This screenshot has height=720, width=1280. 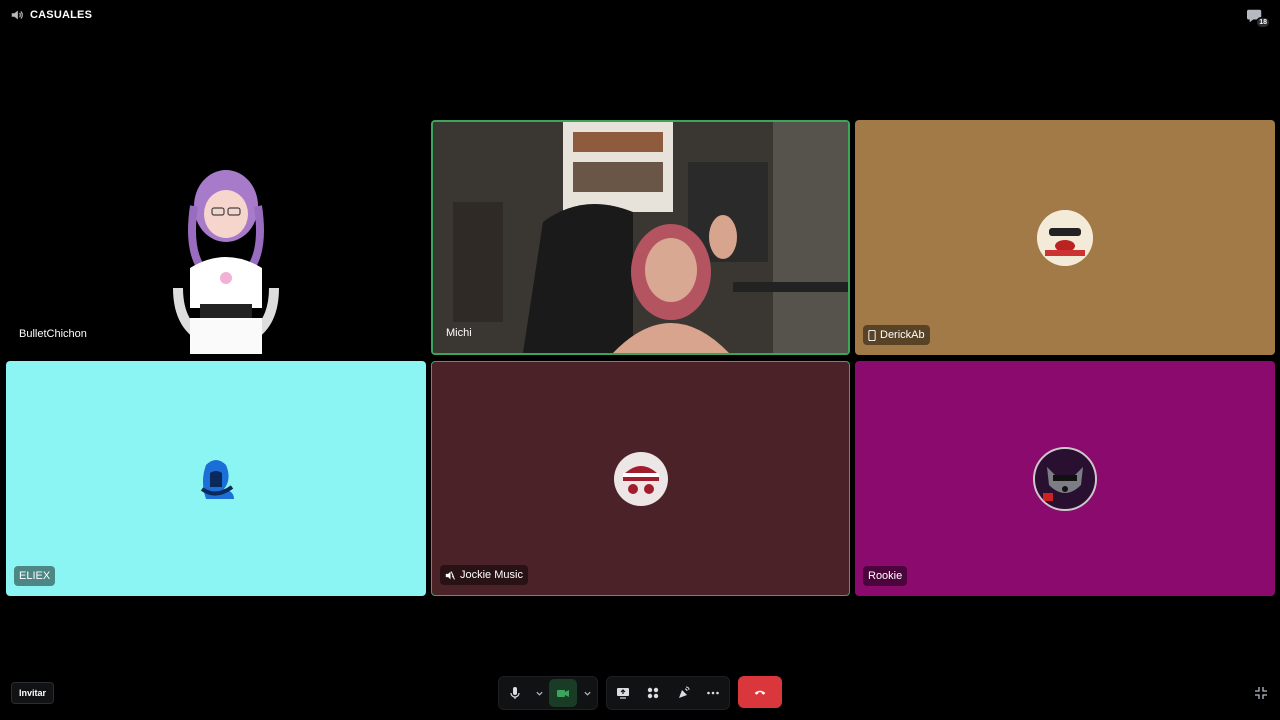 What do you see at coordinates (548, 693) in the screenshot?
I see `media-controls-group` at bounding box center [548, 693].